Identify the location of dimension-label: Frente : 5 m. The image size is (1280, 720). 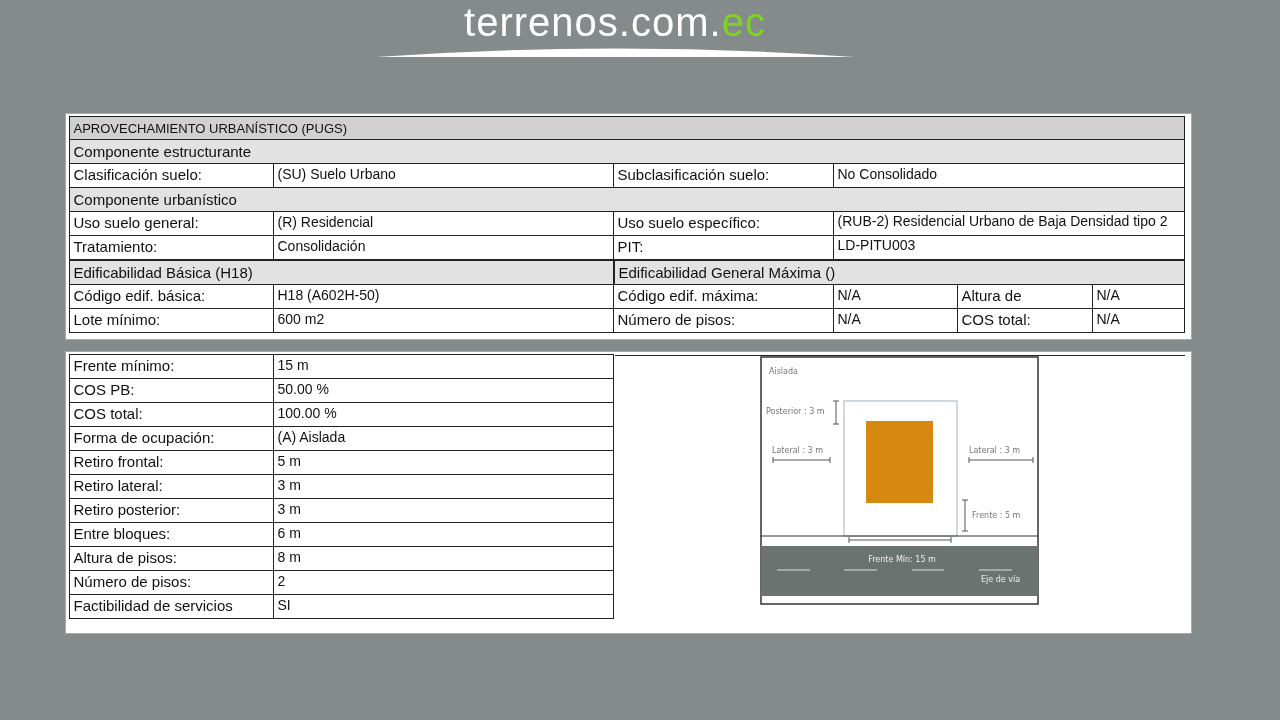
(995, 515).